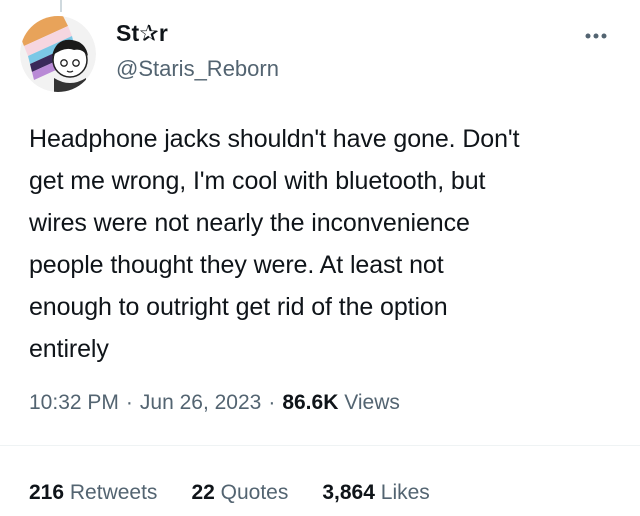  Describe the element at coordinates (74, 402) in the screenshot. I see `tweet-time: 10:32 PM` at that location.